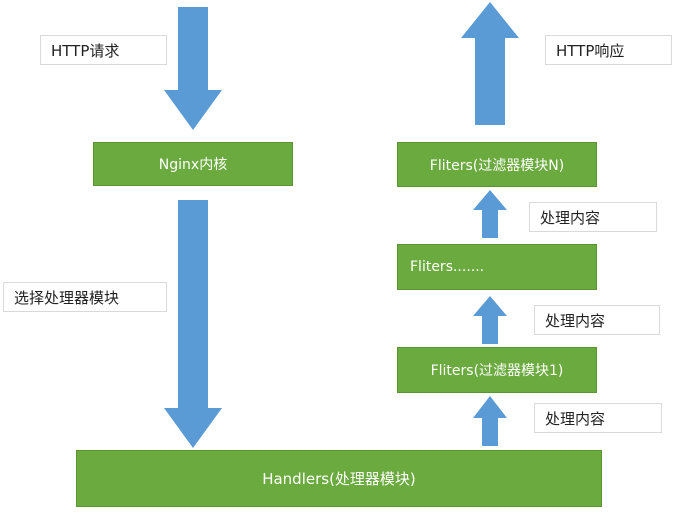 The width and height of the screenshot is (675, 522). Describe the element at coordinates (490, 63) in the screenshot. I see `arrow-up-response` at that location.